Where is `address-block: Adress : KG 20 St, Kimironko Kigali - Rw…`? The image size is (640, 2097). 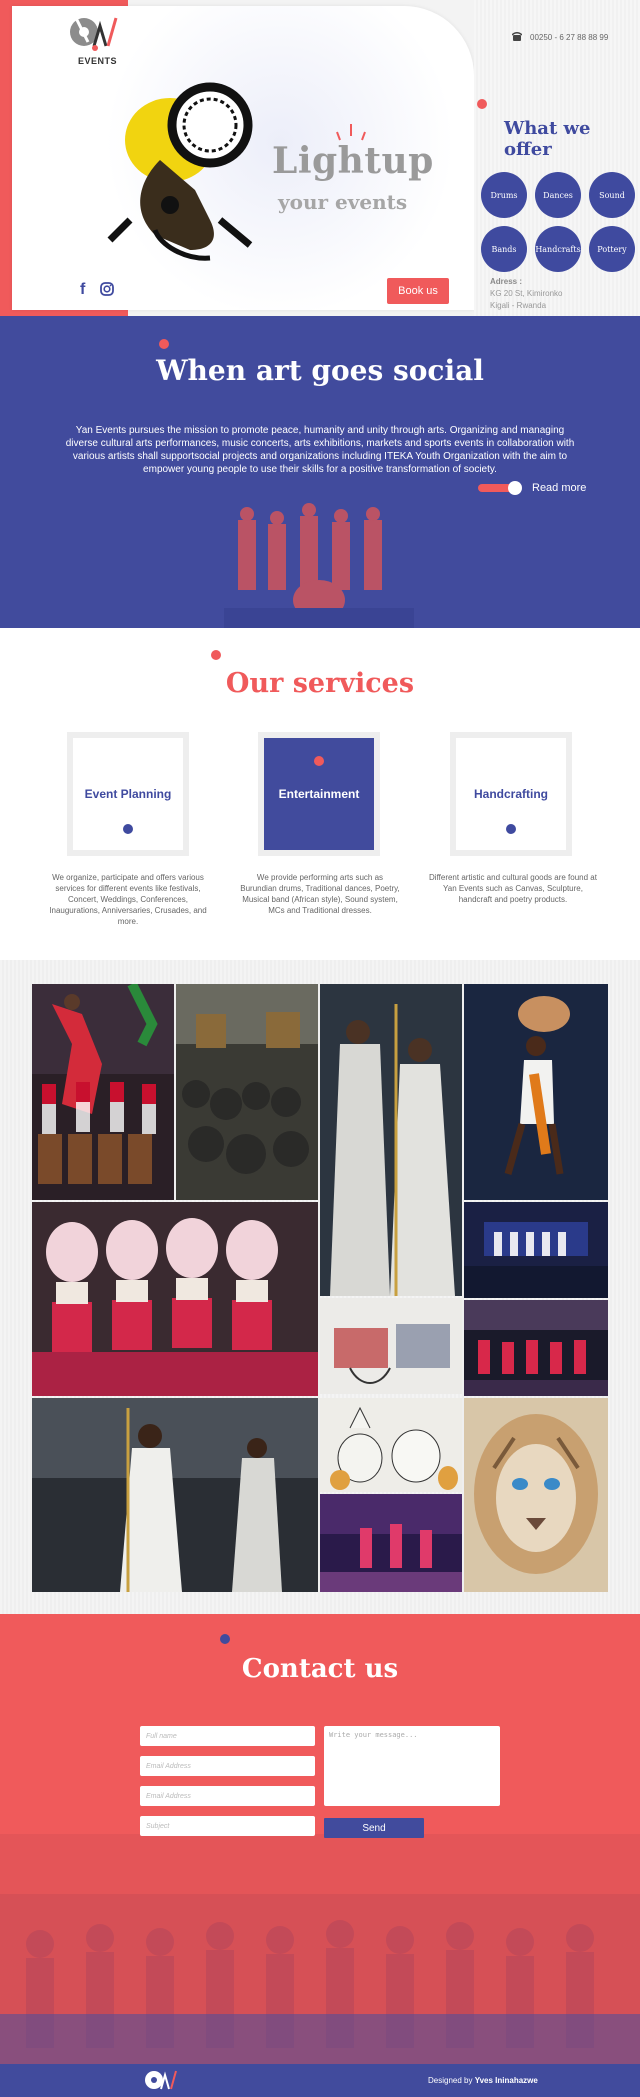 address-block: Adress : KG 20 St, Kimironko Kigali - Rw… is located at coordinates (526, 294).